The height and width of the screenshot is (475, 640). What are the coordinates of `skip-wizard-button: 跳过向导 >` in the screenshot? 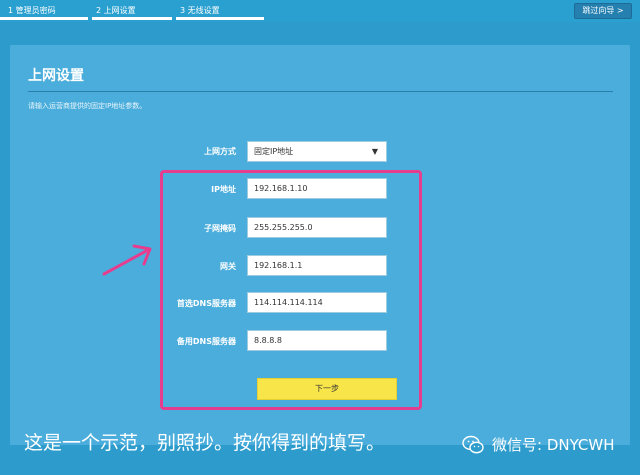 It's located at (603, 11).